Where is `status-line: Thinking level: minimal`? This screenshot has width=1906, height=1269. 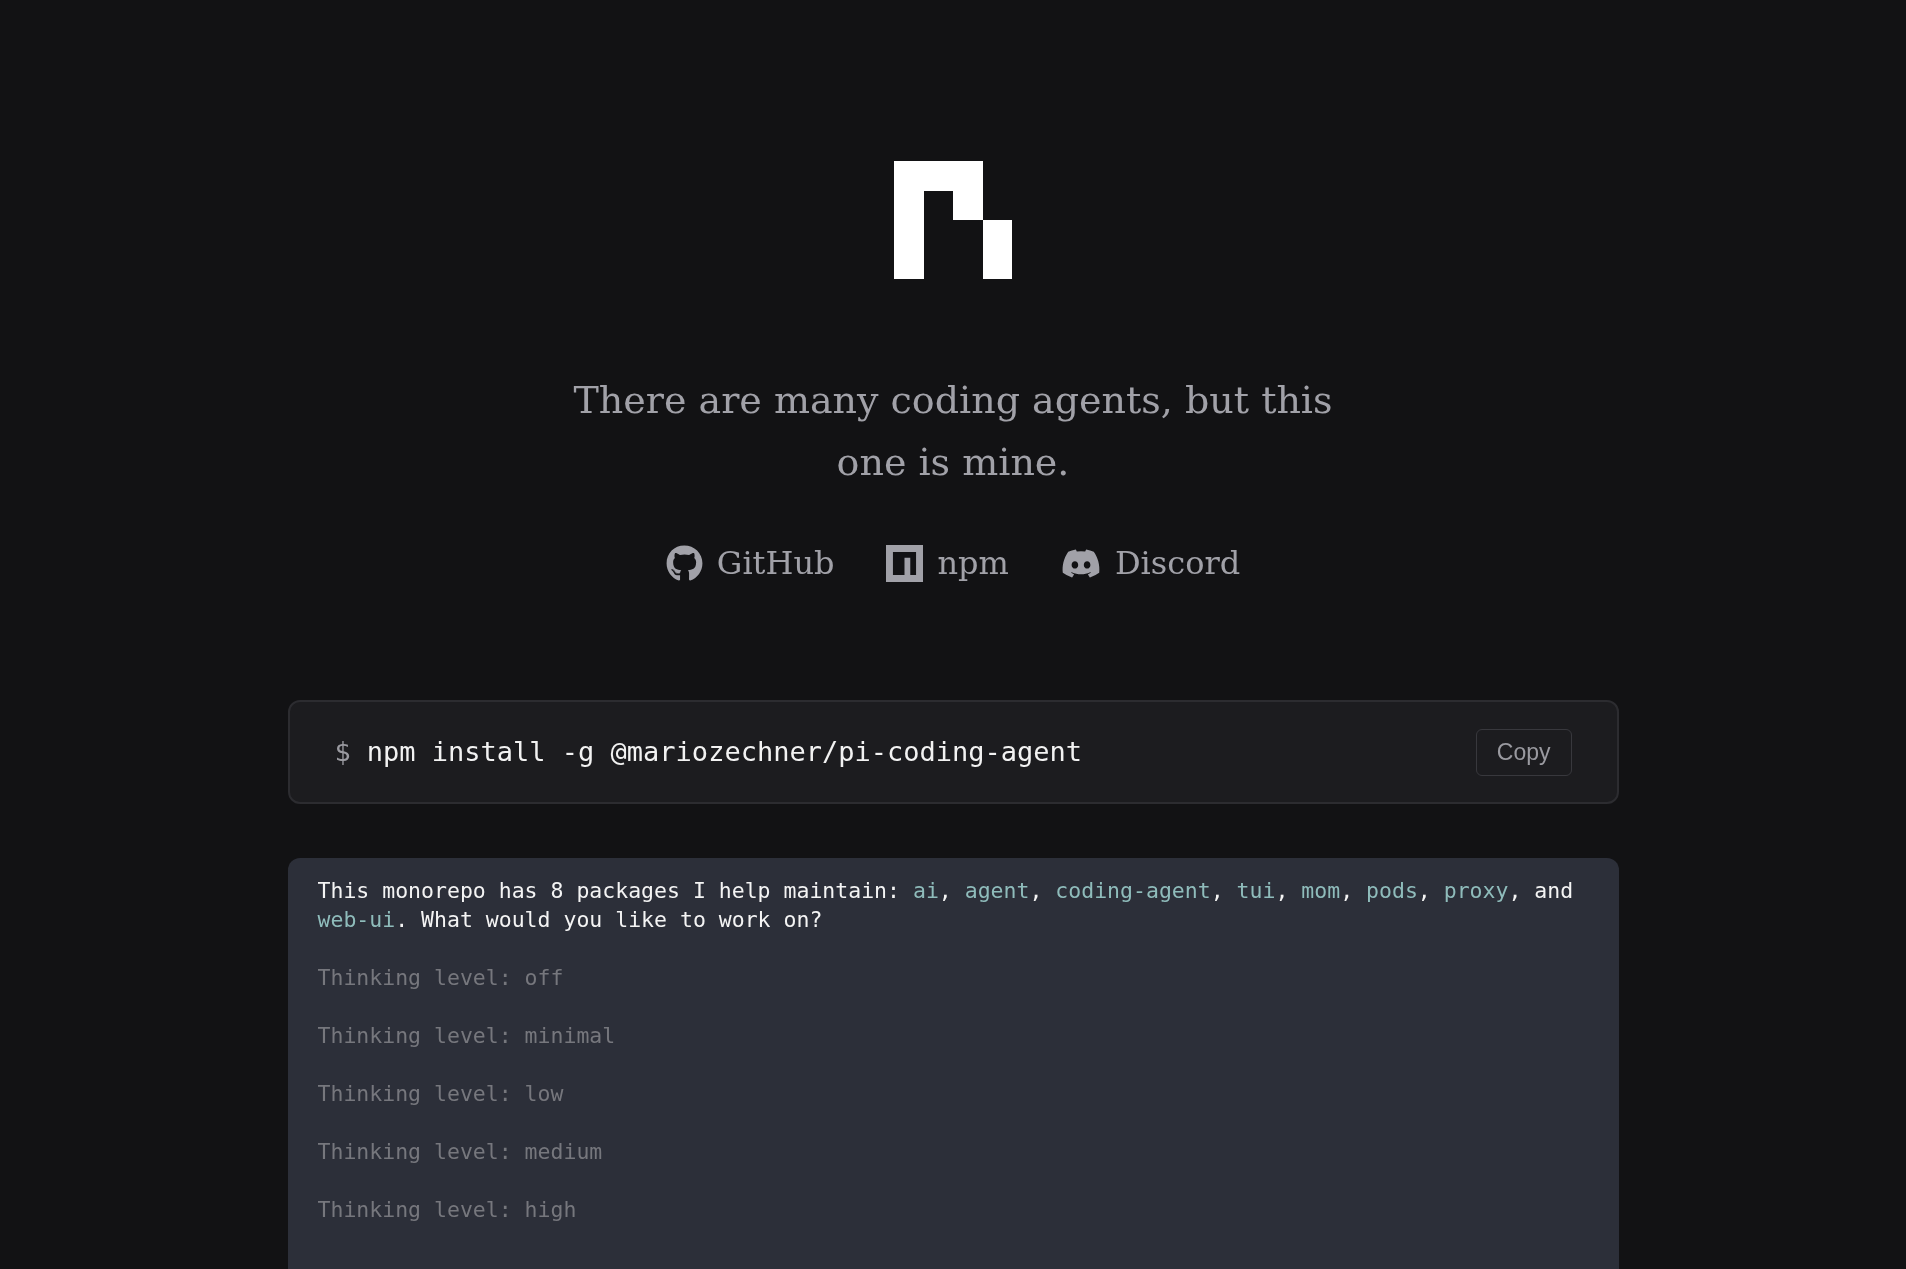 status-line: Thinking level: minimal is located at coordinates (467, 1036).